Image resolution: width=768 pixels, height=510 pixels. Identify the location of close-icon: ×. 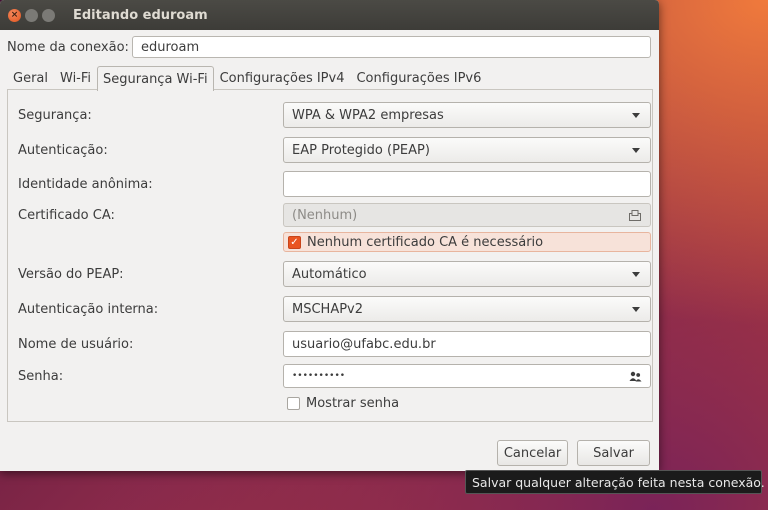
(14, 14).